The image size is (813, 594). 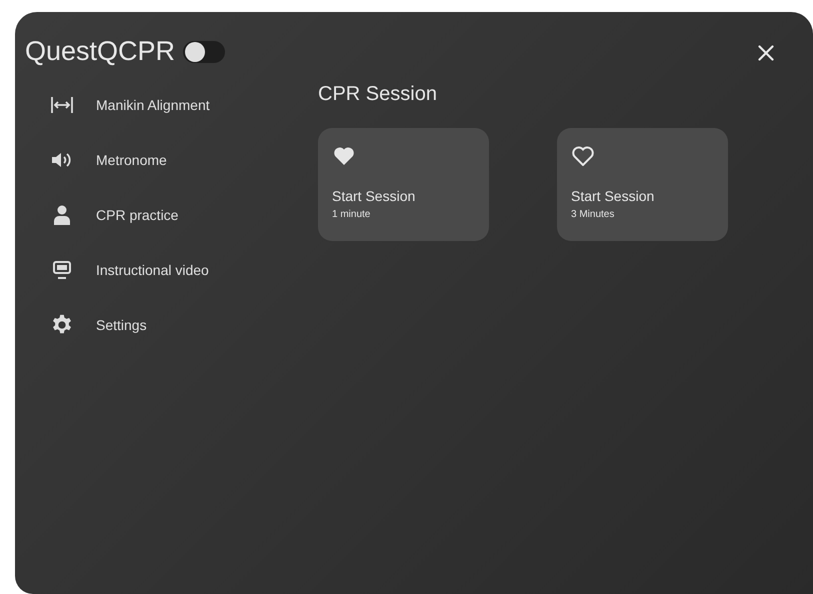 What do you see at coordinates (204, 51) in the screenshot?
I see `toggle-switch` at bounding box center [204, 51].